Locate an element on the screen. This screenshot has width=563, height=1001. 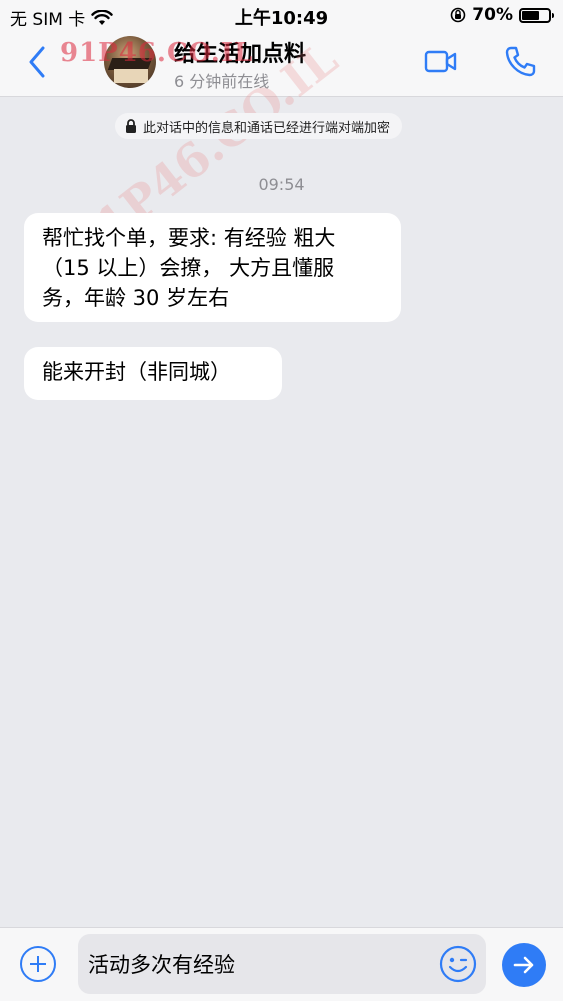
attach-plus-button is located at coordinates (38, 964).